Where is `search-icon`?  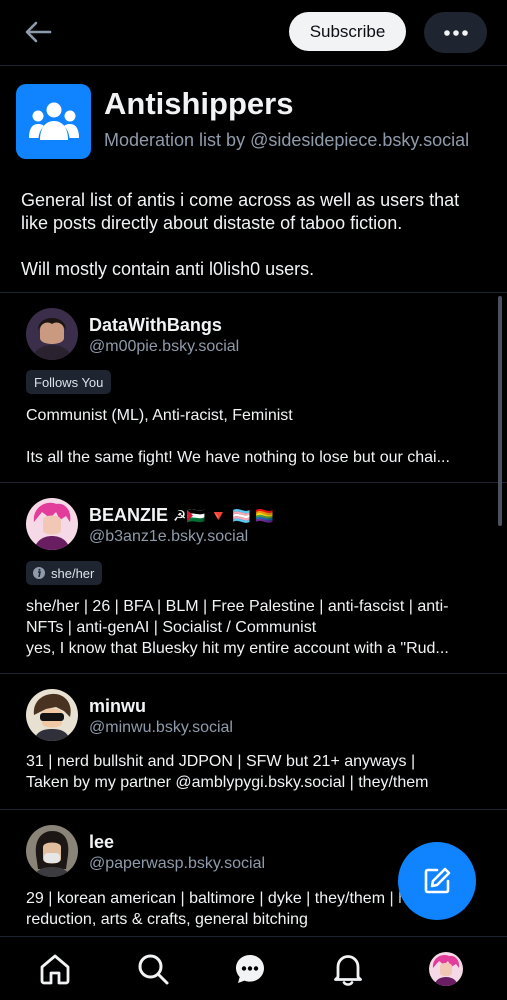 search-icon is located at coordinates (153, 969).